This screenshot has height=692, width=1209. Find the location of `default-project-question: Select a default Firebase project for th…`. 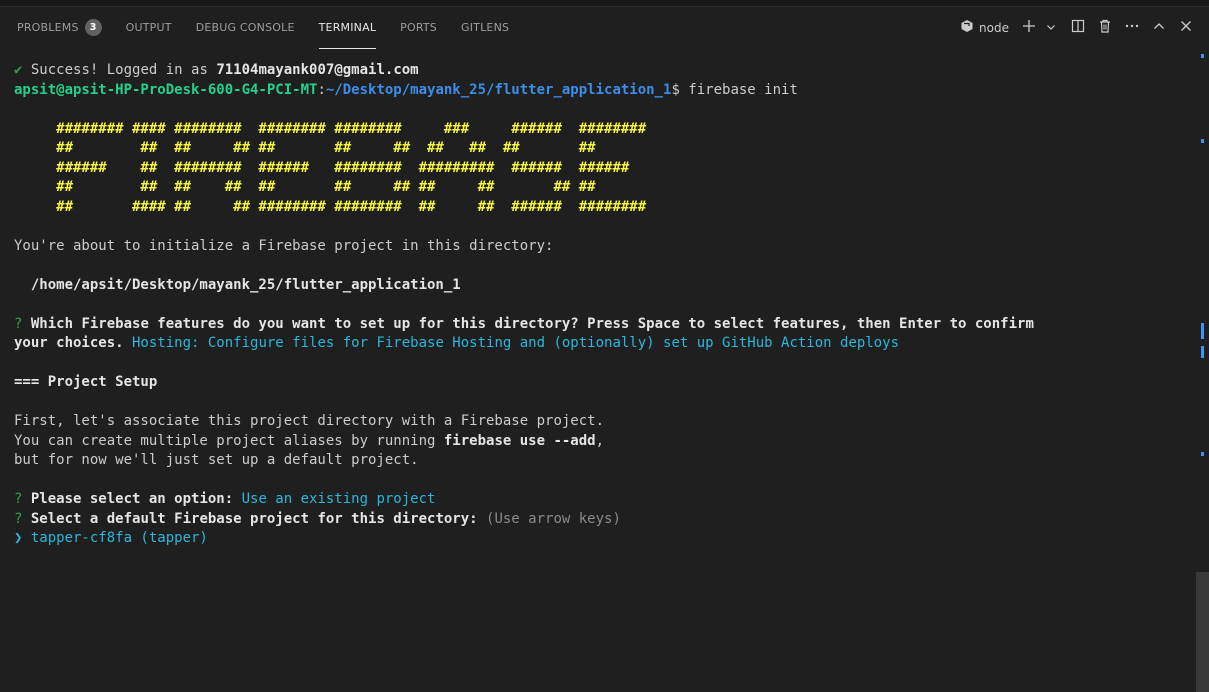

default-project-question: Select a default Firebase project for th… is located at coordinates (250, 518).